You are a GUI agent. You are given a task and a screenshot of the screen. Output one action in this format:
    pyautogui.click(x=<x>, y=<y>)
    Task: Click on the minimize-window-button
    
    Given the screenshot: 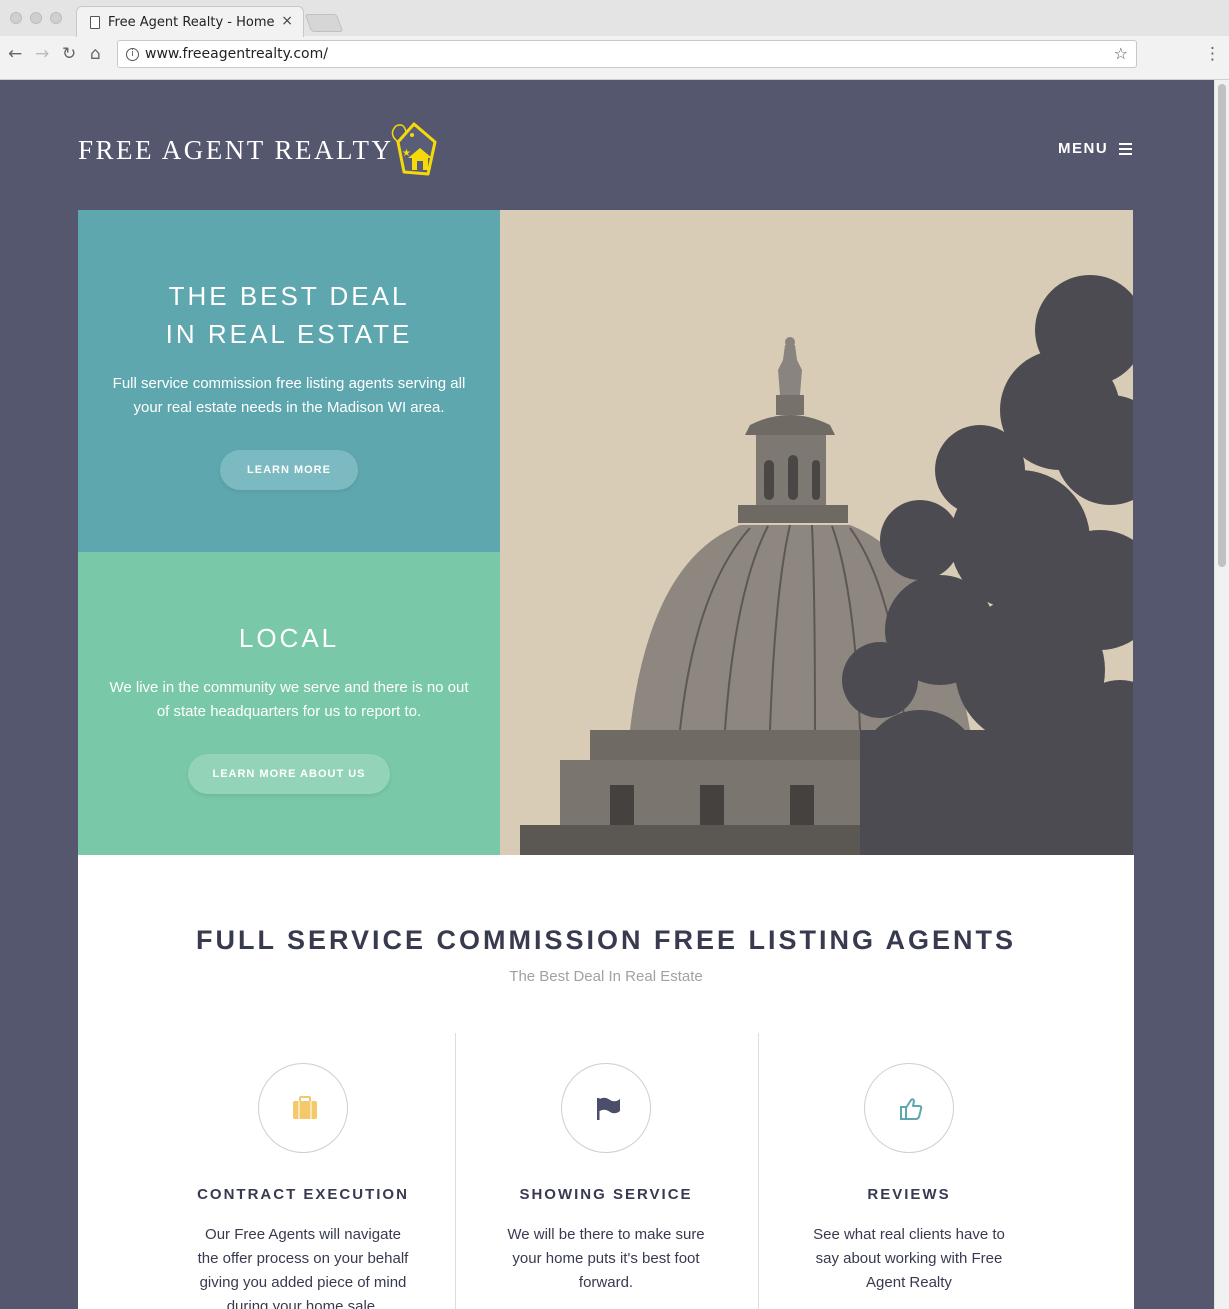 What is the action you would take?
    pyautogui.click(x=36, y=18)
    